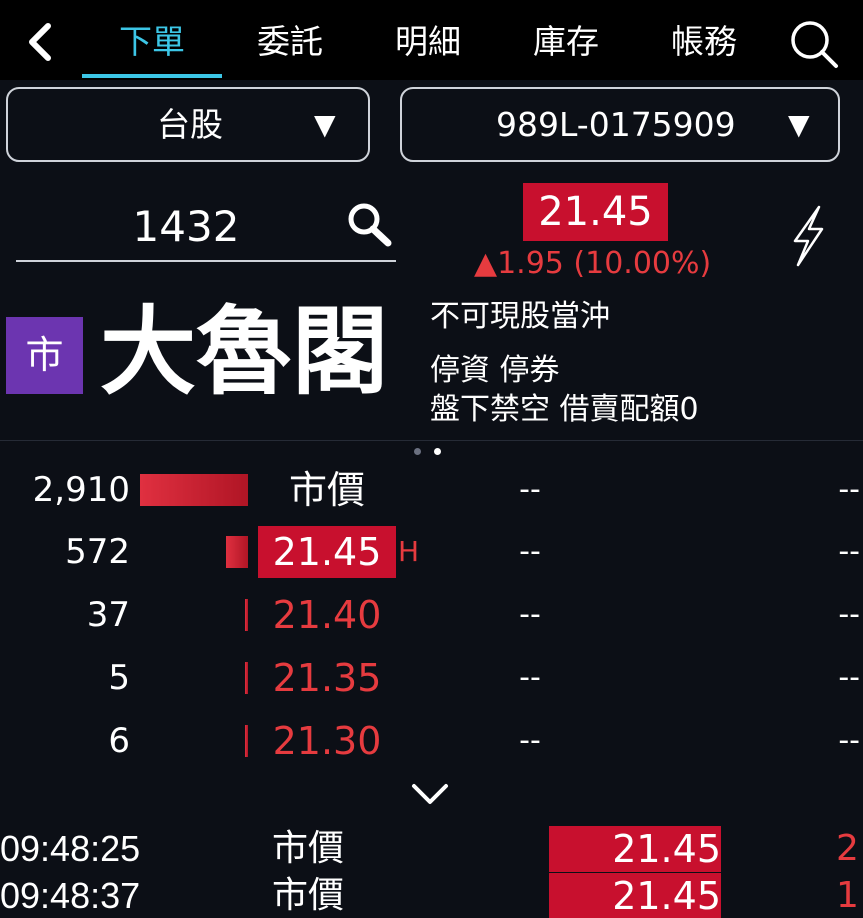 The image size is (863, 918). What do you see at coordinates (244, 352) in the screenshot?
I see `stock-name: 大魯閣` at bounding box center [244, 352].